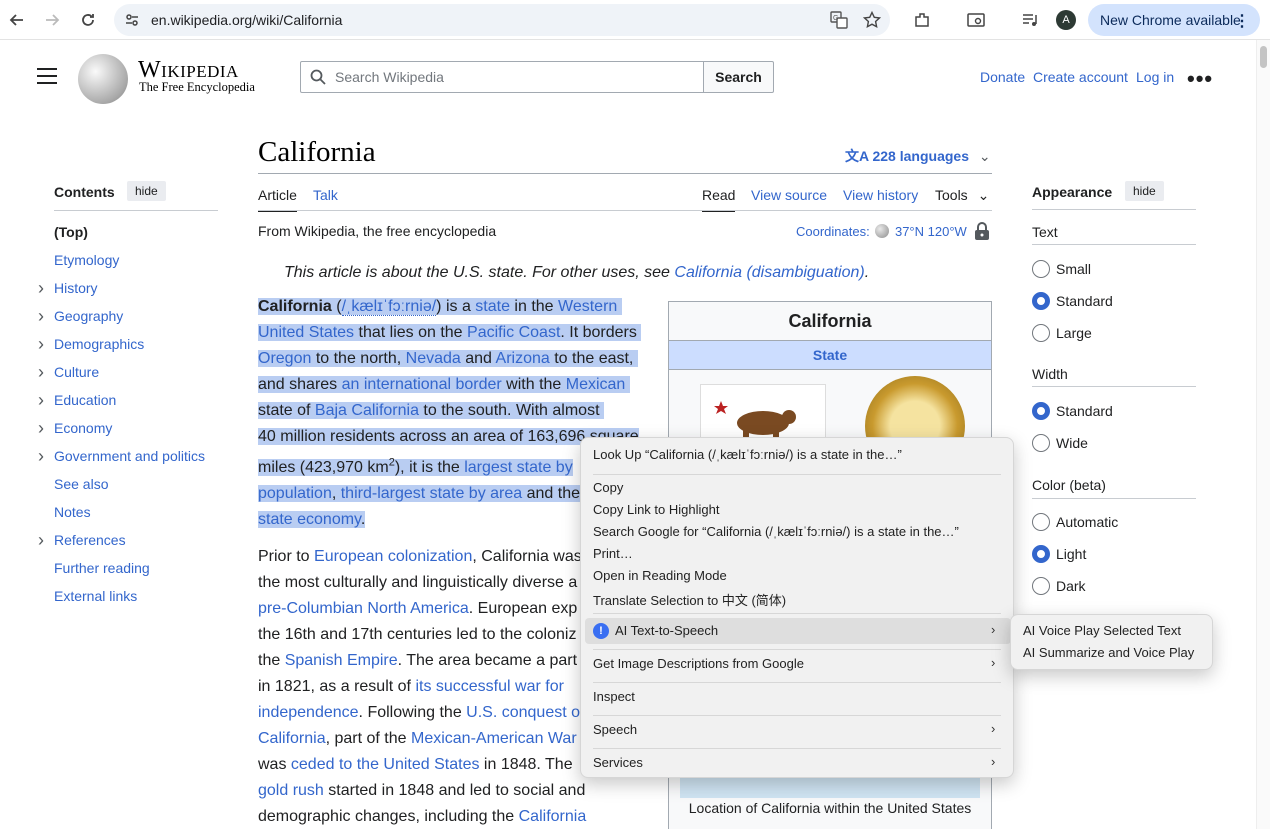 The width and height of the screenshot is (1270, 829). What do you see at coordinates (433, 358) in the screenshot?
I see `nevada-link: Nevada` at bounding box center [433, 358].